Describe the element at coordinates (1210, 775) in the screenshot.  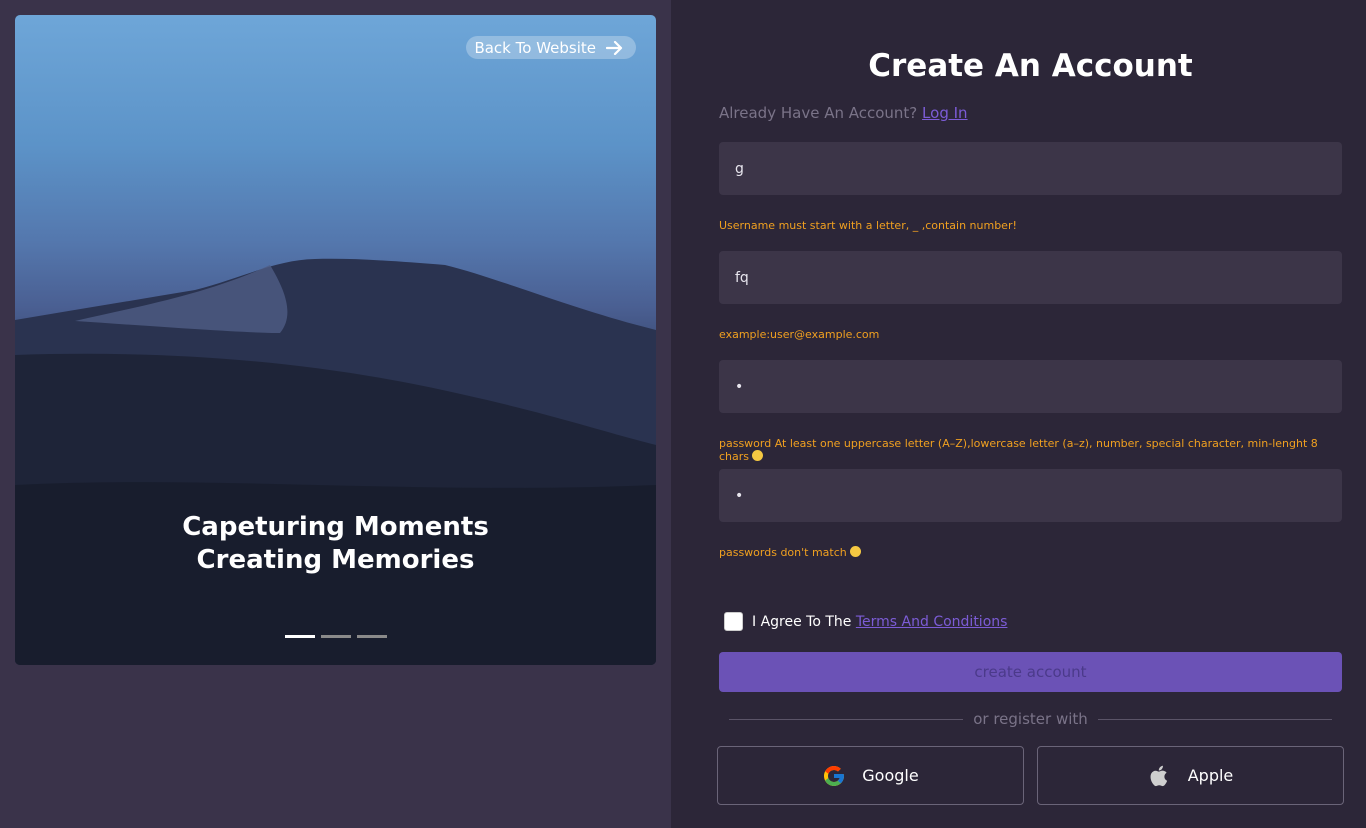
I see `apple-label: Apple` at that location.